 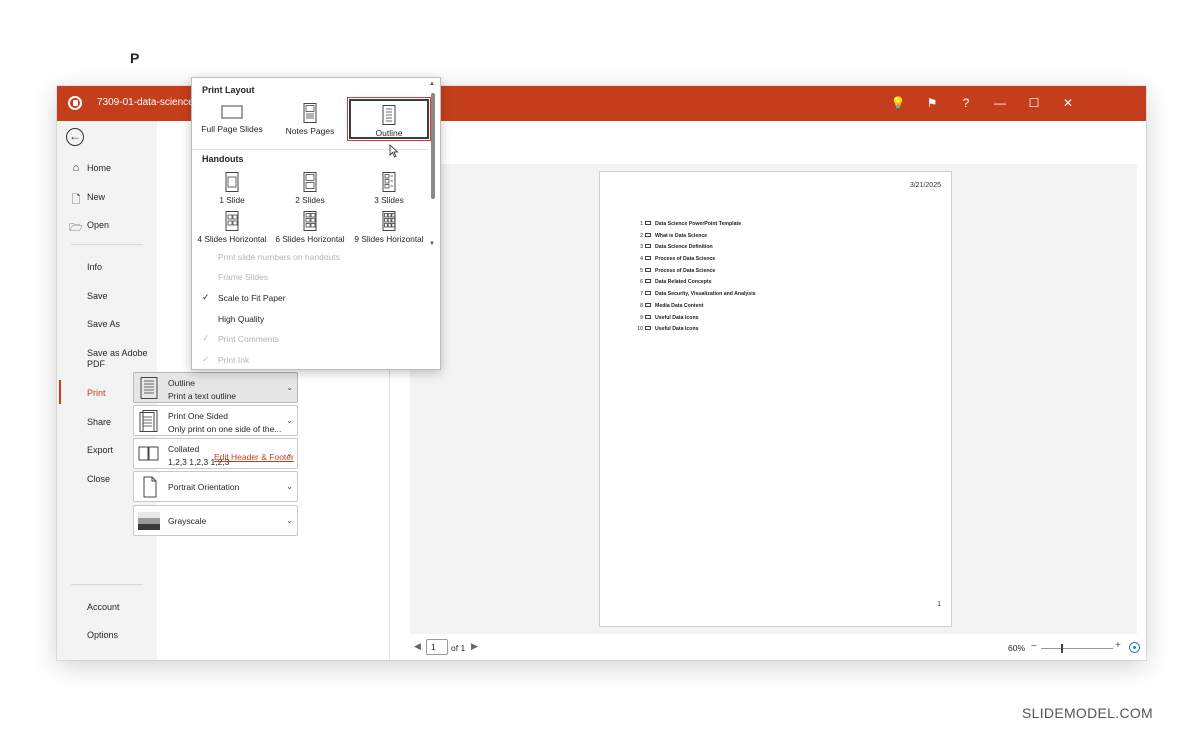 I want to click on edit-header-footer-link: Edit Header & Footer, so click(x=254, y=457).